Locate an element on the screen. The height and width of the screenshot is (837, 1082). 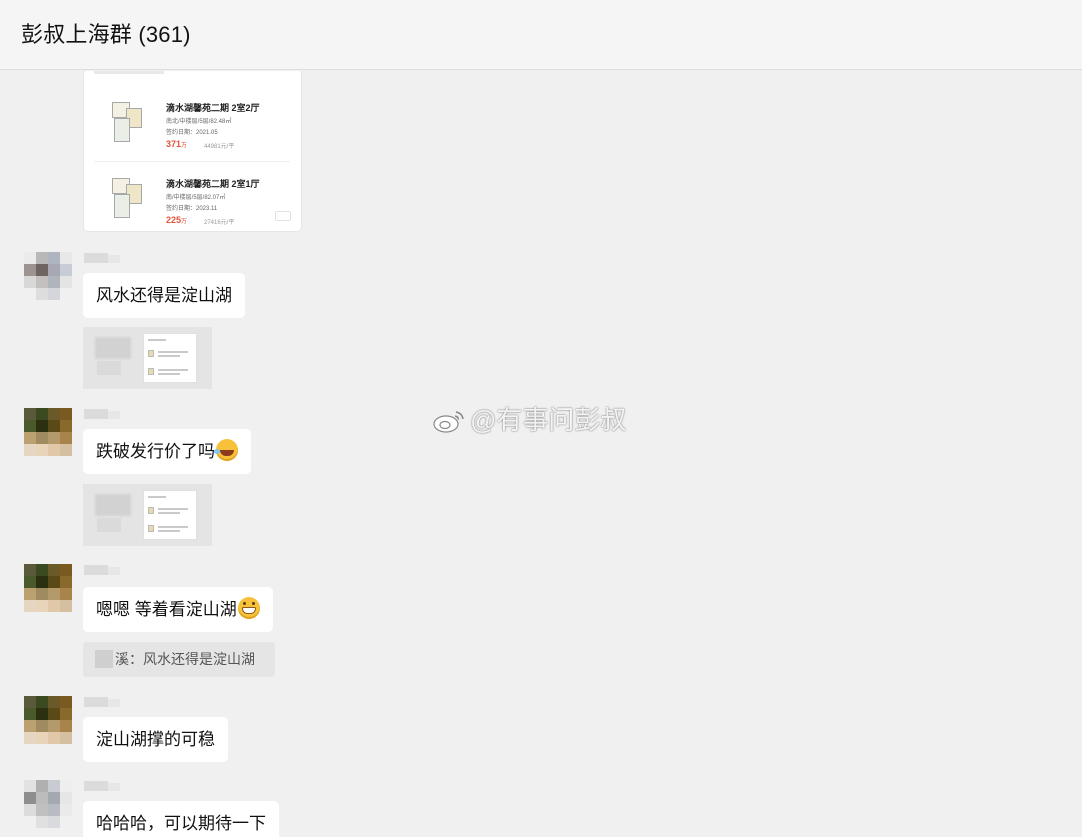
listing-meta: 南北/中楼层/5层/82.48㎡ is located at coordinates (199, 122).